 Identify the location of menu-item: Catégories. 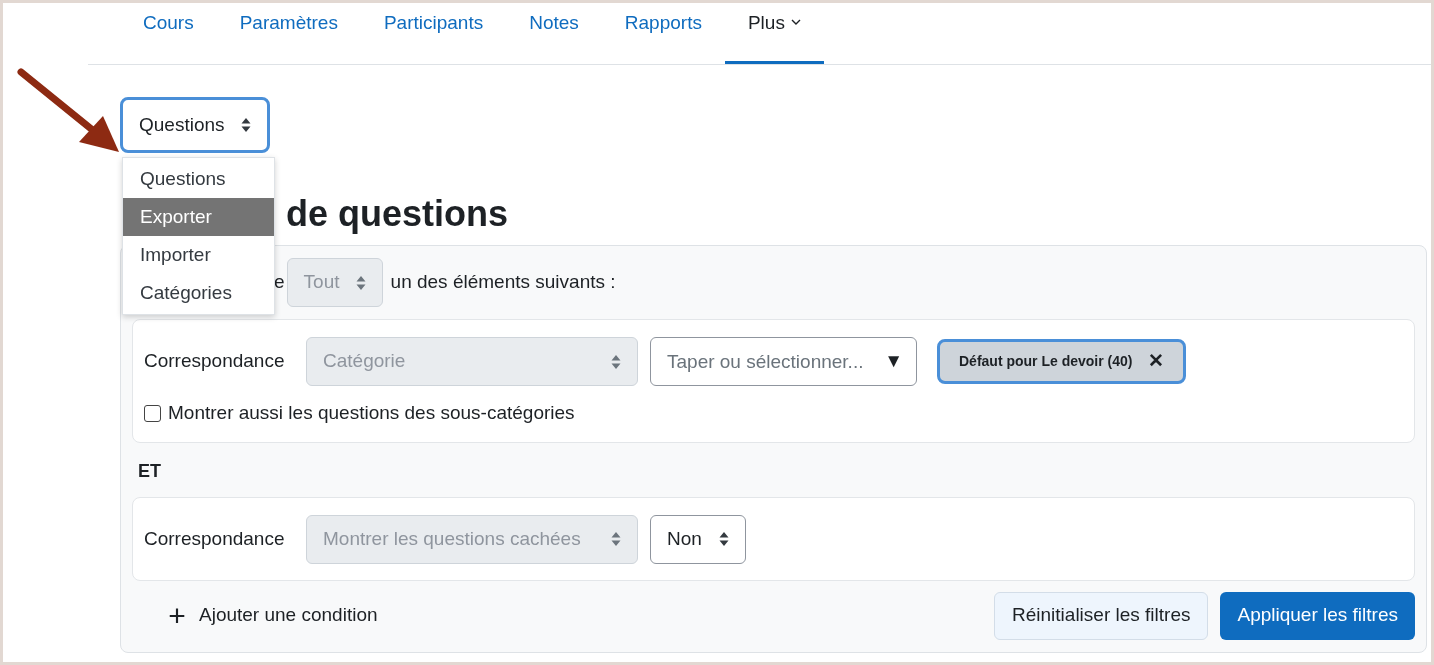
(198, 293).